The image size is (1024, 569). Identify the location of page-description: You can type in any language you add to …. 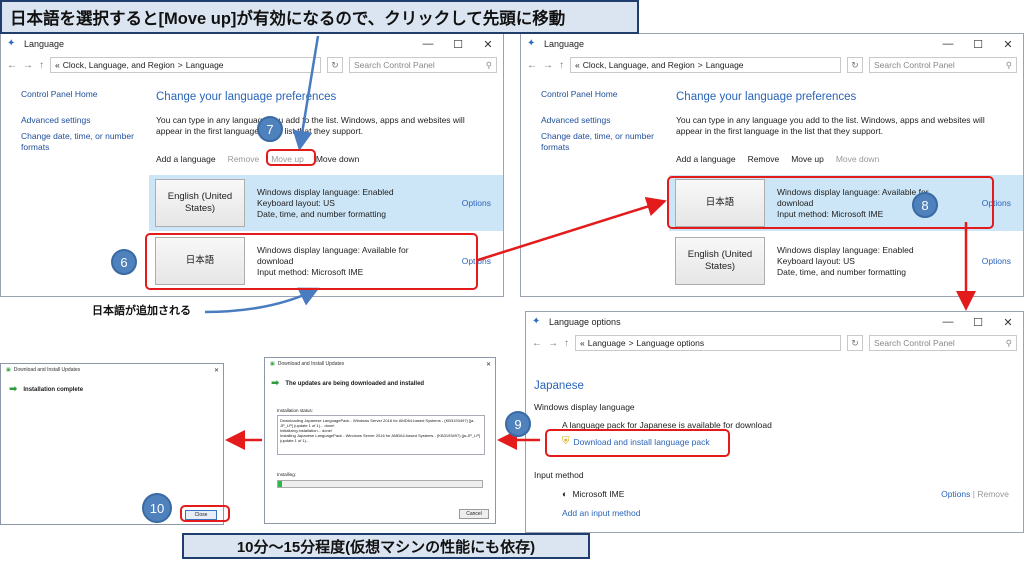
(310, 125).